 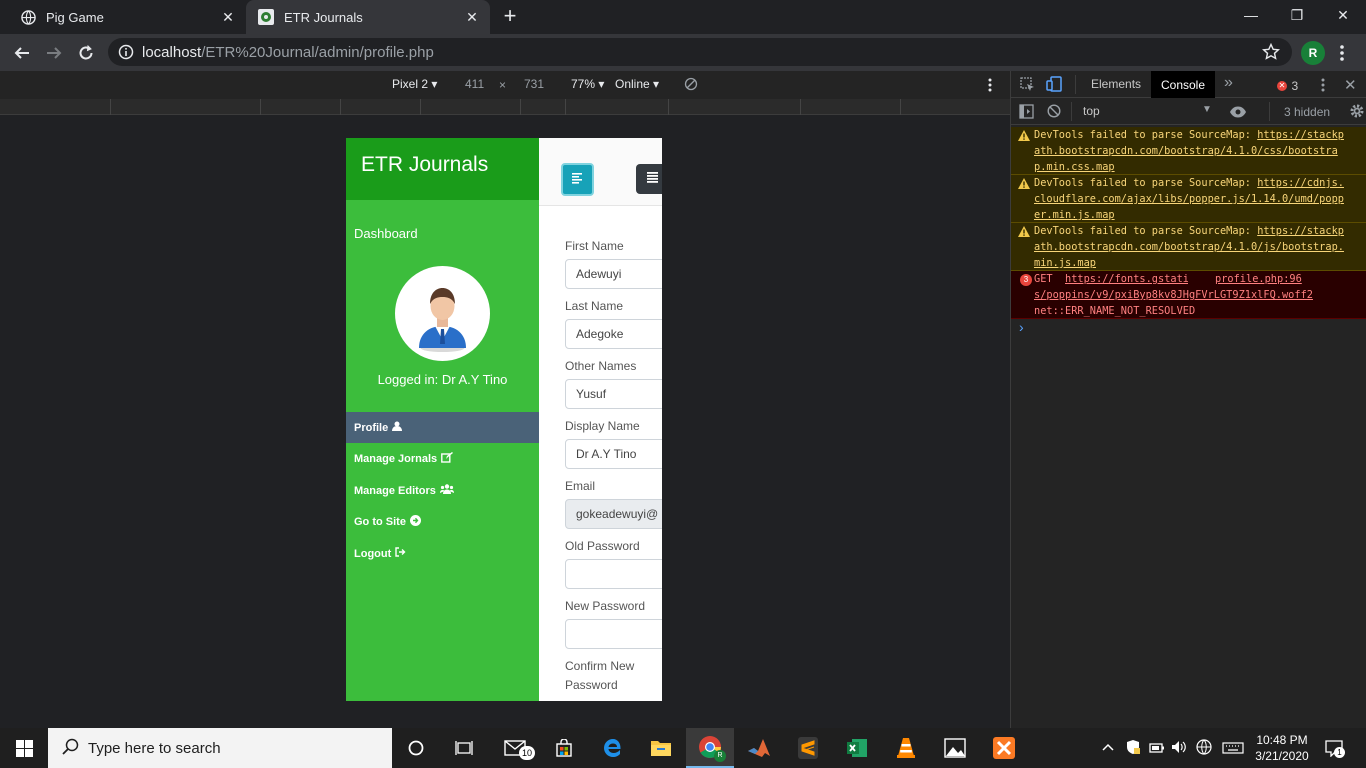 What do you see at coordinates (1021, 327) in the screenshot?
I see `console-prompt: ›` at bounding box center [1021, 327].